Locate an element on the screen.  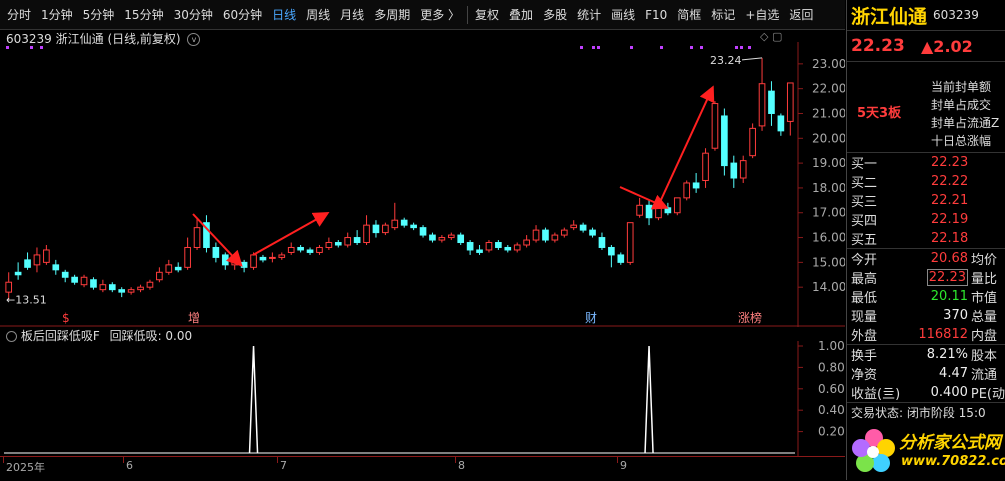
event-marker: 涨榜 is located at coordinates (750, 317).